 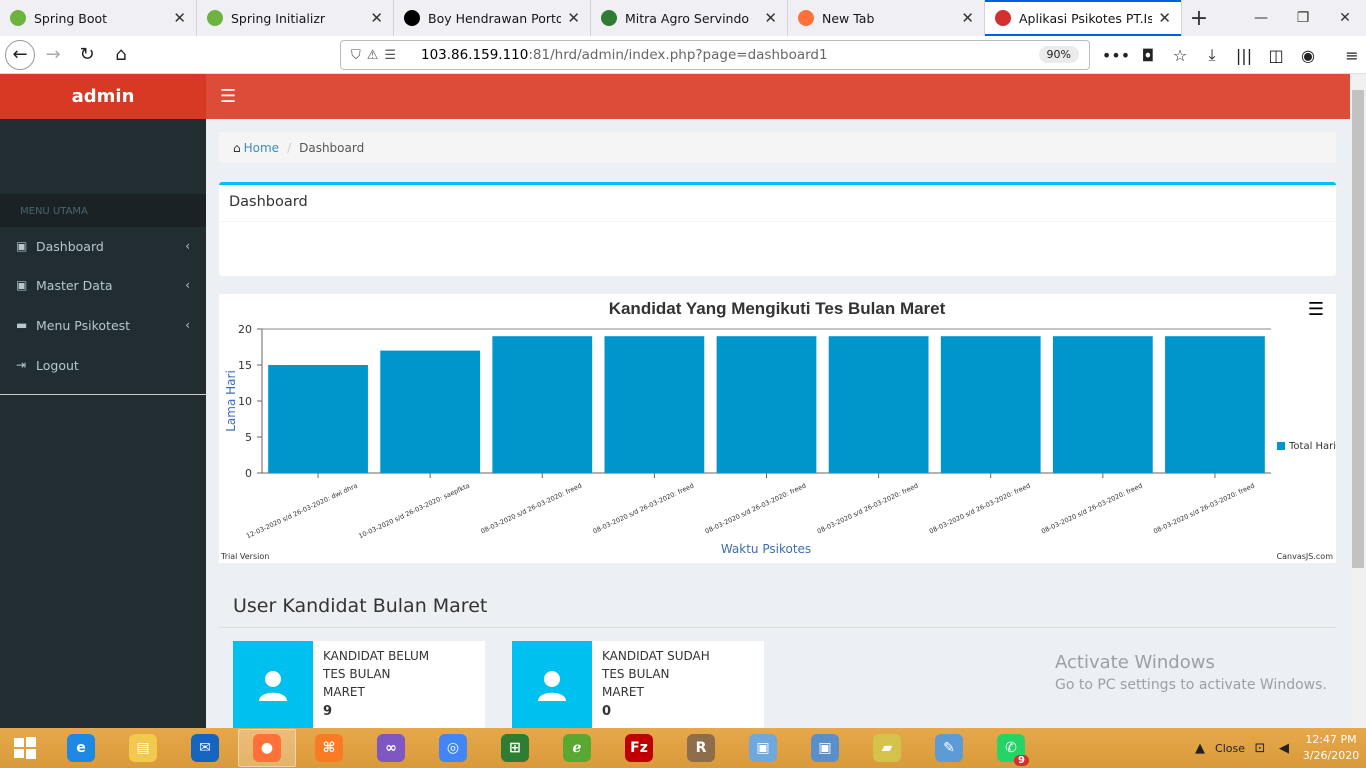 I want to click on tray-up-arrow-icon: ▲, so click(x=1200, y=748).